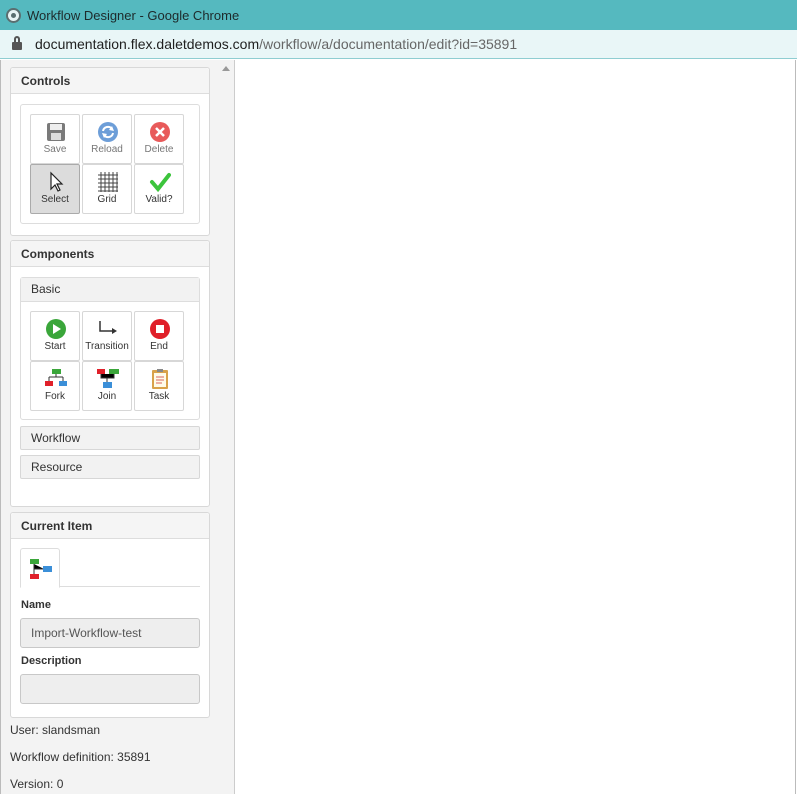 This screenshot has width=797, height=794. I want to click on save-icon, so click(56, 132).